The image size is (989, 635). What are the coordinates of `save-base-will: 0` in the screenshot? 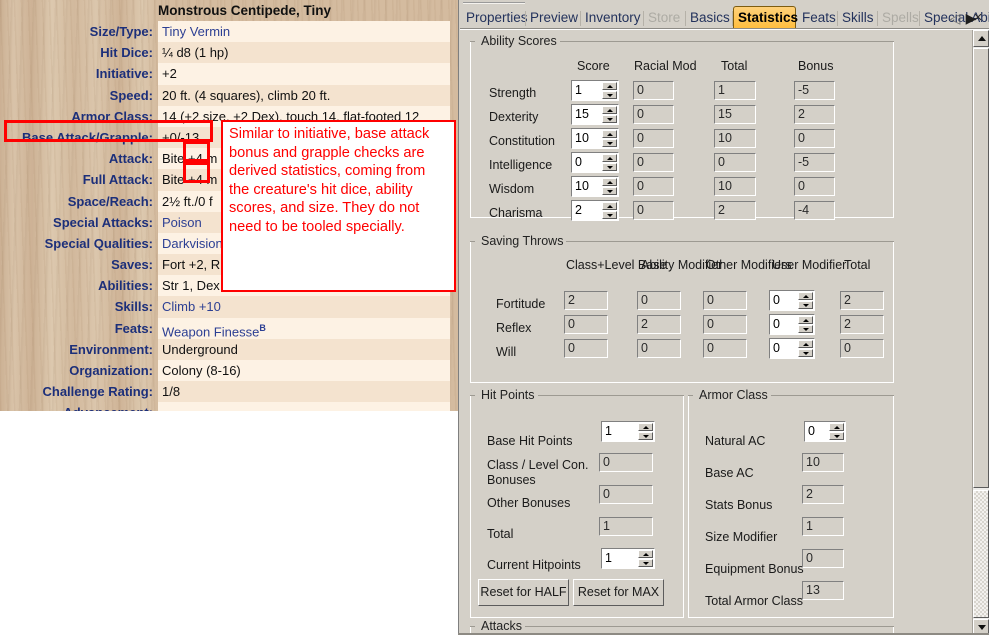 It's located at (586, 348).